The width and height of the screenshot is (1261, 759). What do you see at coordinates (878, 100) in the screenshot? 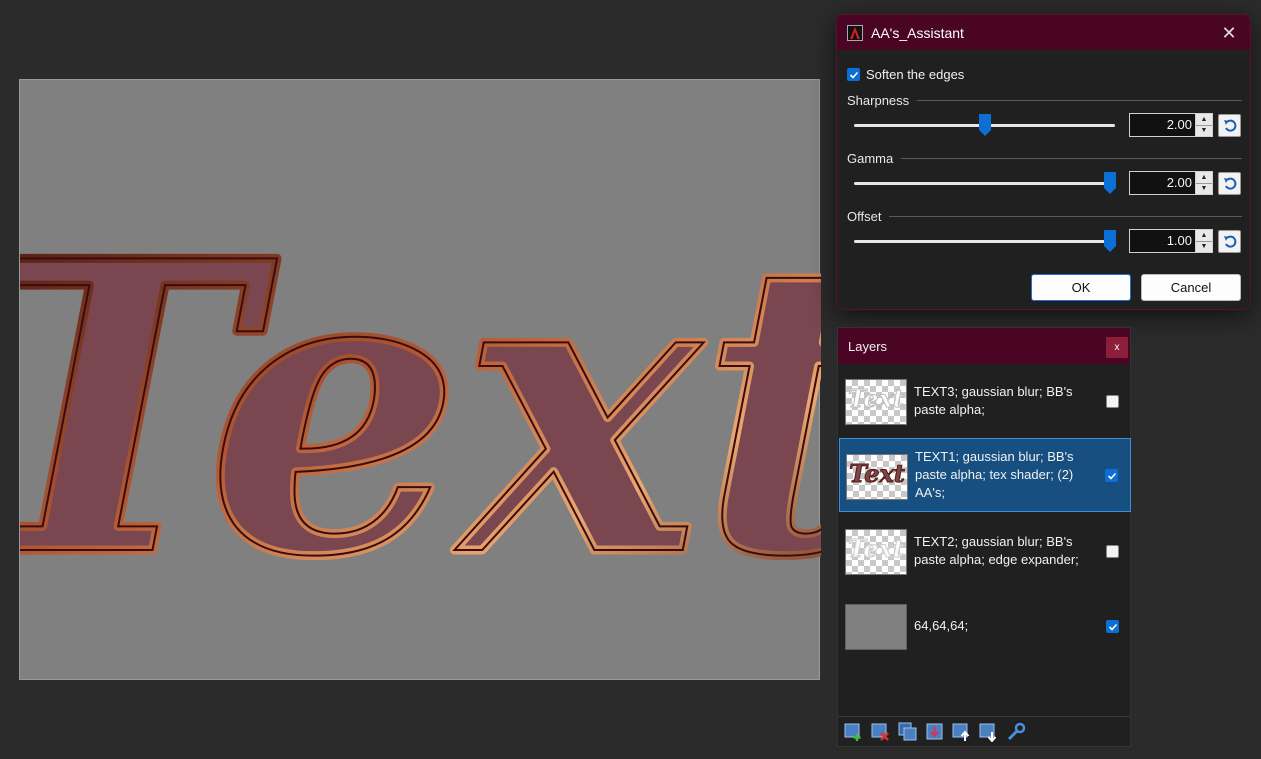
I see `sharpness-label: Sharpness` at bounding box center [878, 100].